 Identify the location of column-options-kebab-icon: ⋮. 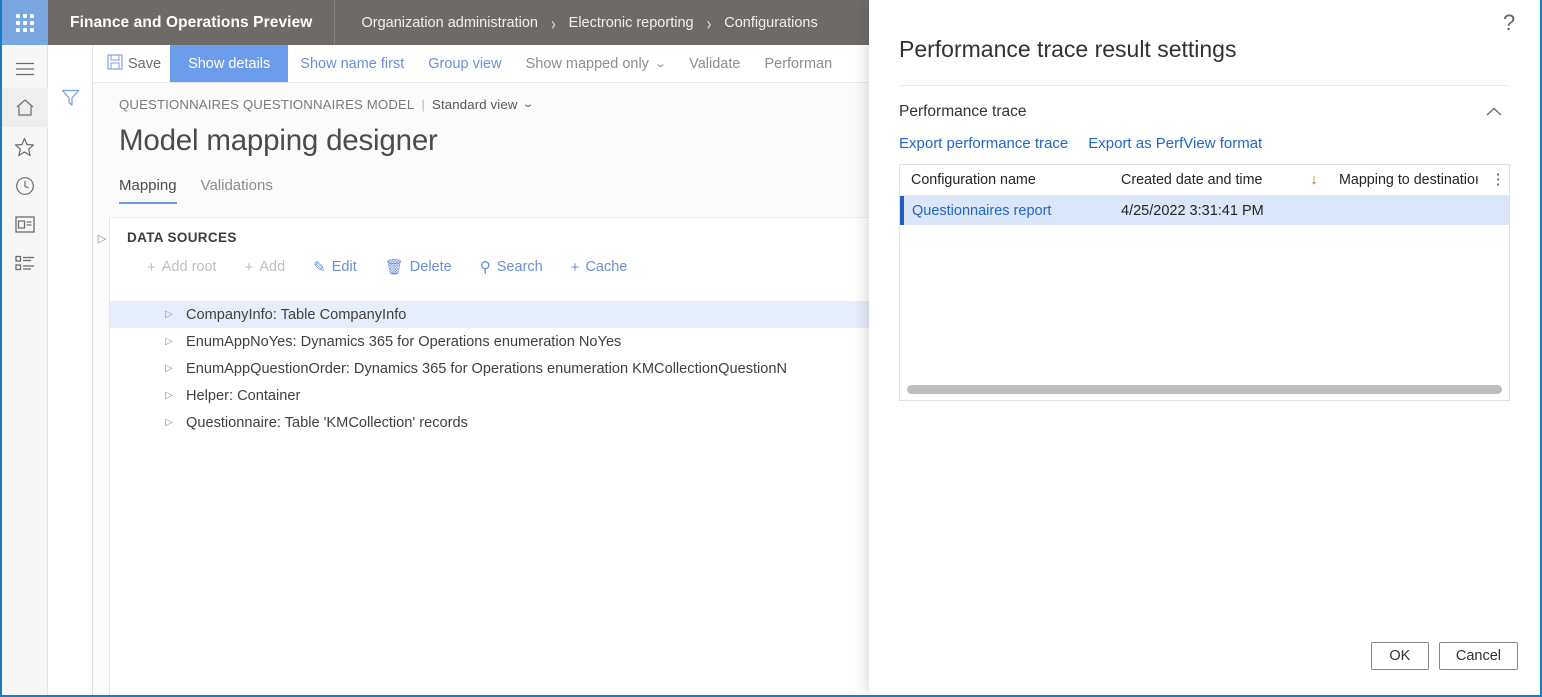
(1498, 180).